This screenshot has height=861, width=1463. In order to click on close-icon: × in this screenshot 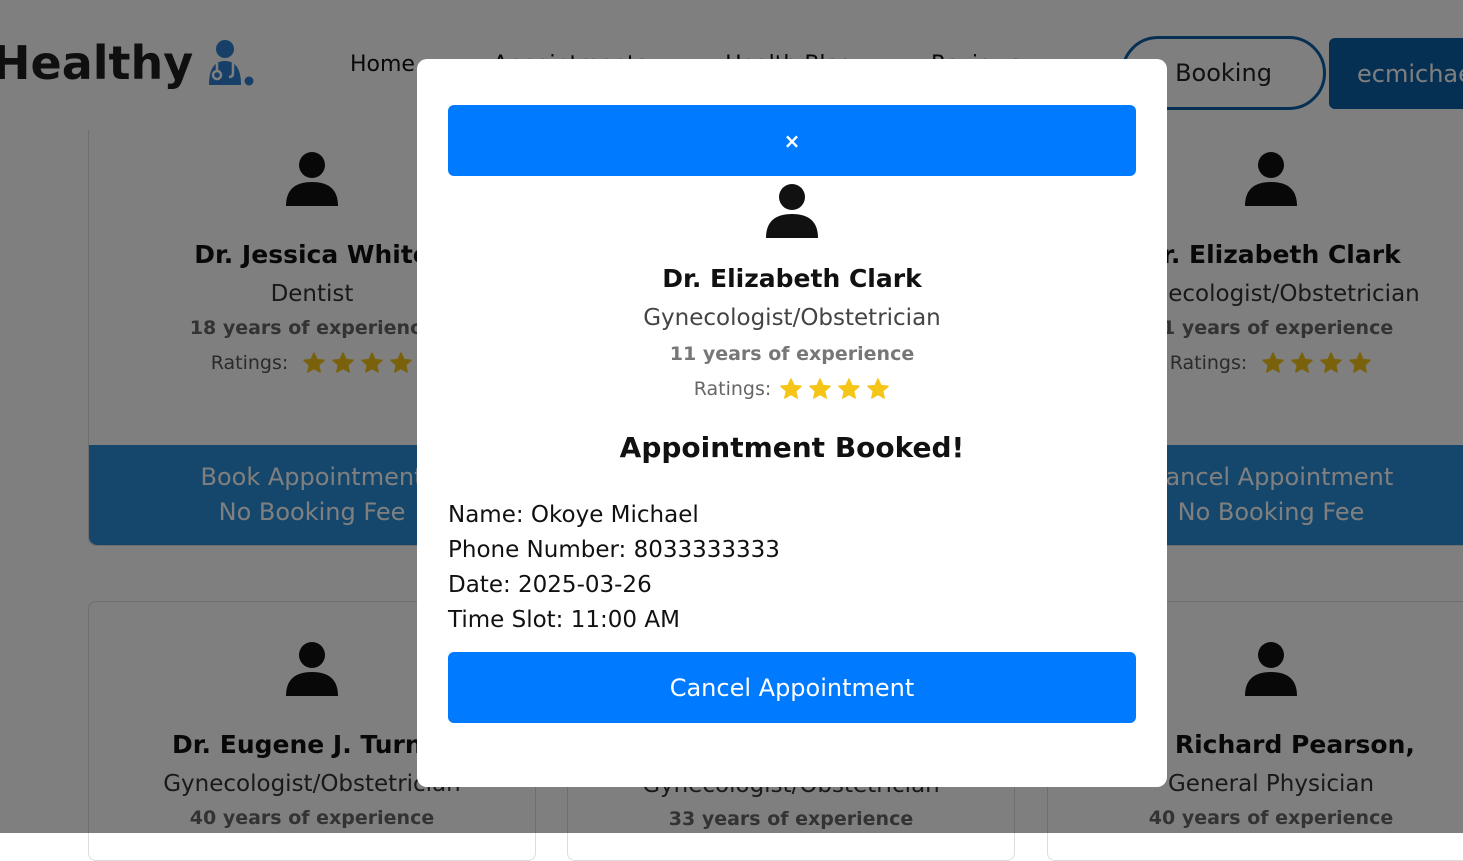, I will do `click(792, 140)`.